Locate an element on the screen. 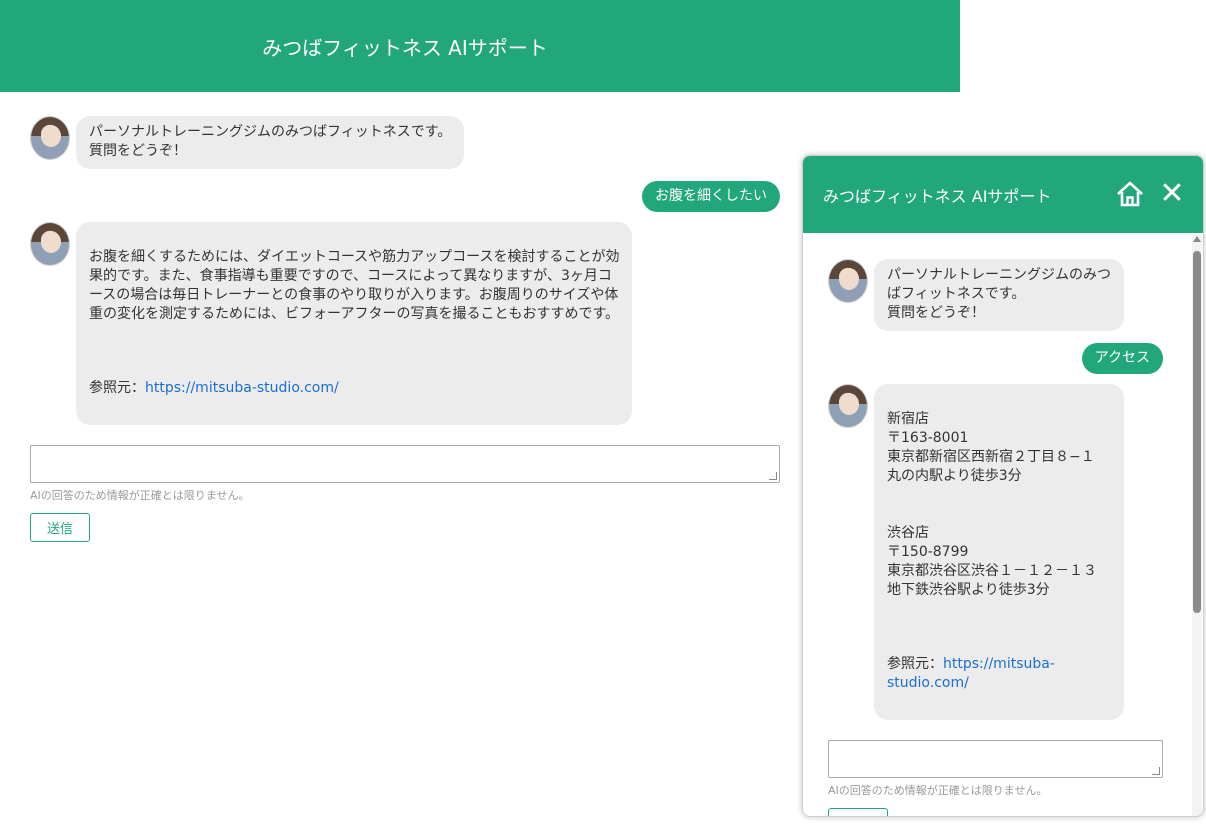  page-title: みつばフィットネス AIサポート is located at coordinates (405, 47).